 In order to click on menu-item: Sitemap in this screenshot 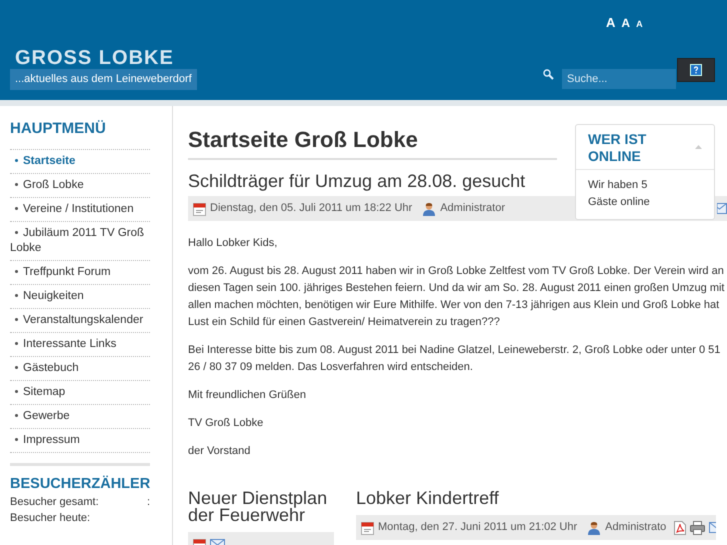, I will do `click(80, 392)`.